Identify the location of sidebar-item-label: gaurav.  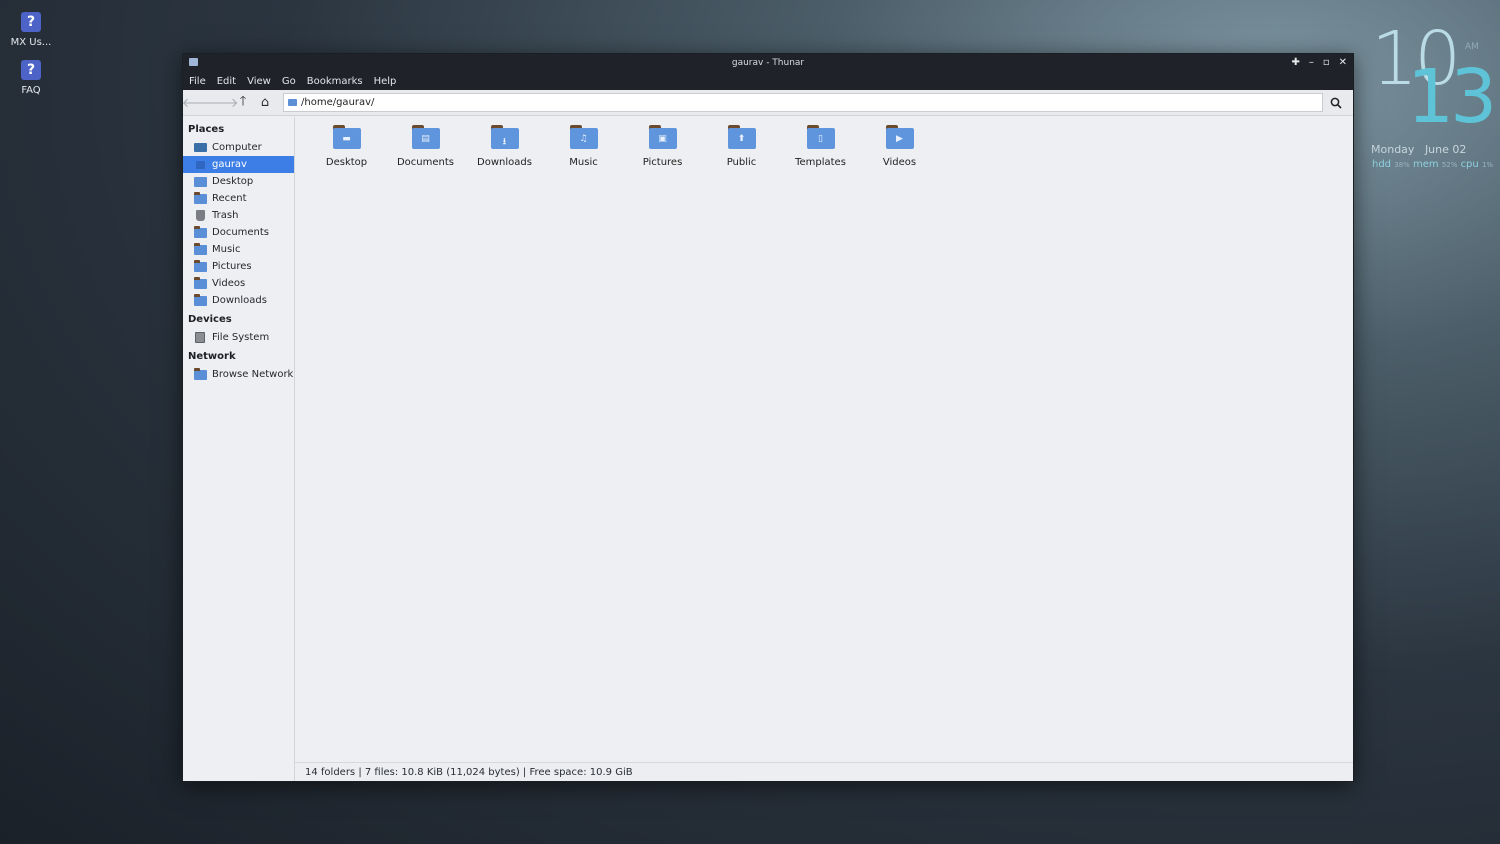
(229, 164).